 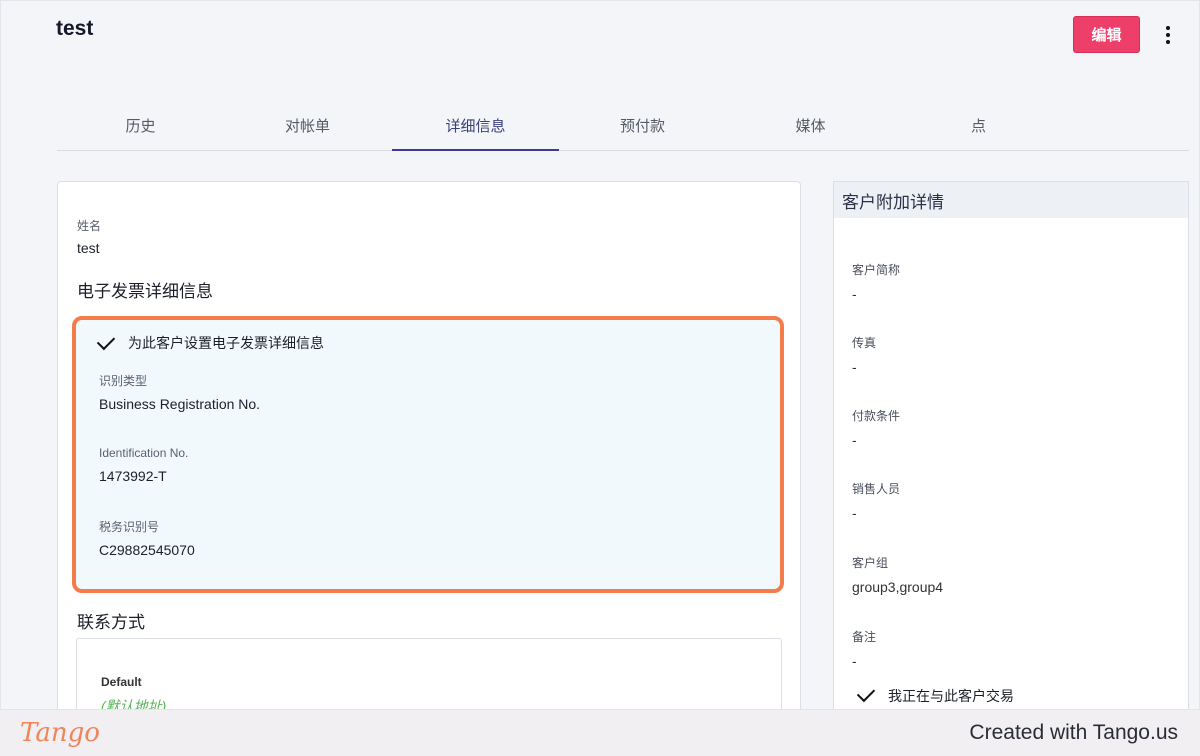 What do you see at coordinates (897, 574) in the screenshot?
I see `field-customer-group: 客户组 group3,group4` at bounding box center [897, 574].